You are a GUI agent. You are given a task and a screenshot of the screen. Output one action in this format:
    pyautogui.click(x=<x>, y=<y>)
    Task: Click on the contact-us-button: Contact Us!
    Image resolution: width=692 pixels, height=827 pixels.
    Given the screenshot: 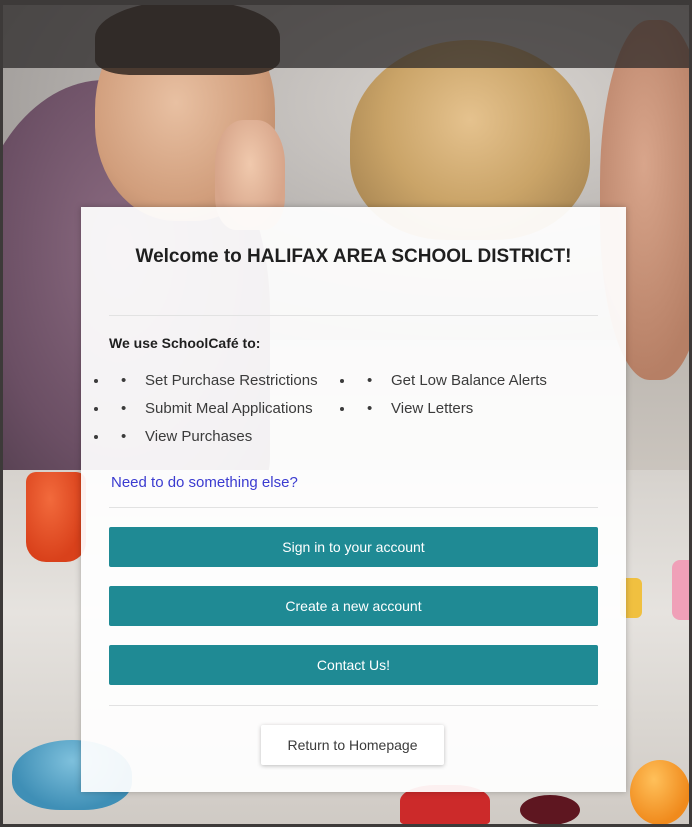 What is the action you would take?
    pyautogui.click(x=353, y=665)
    